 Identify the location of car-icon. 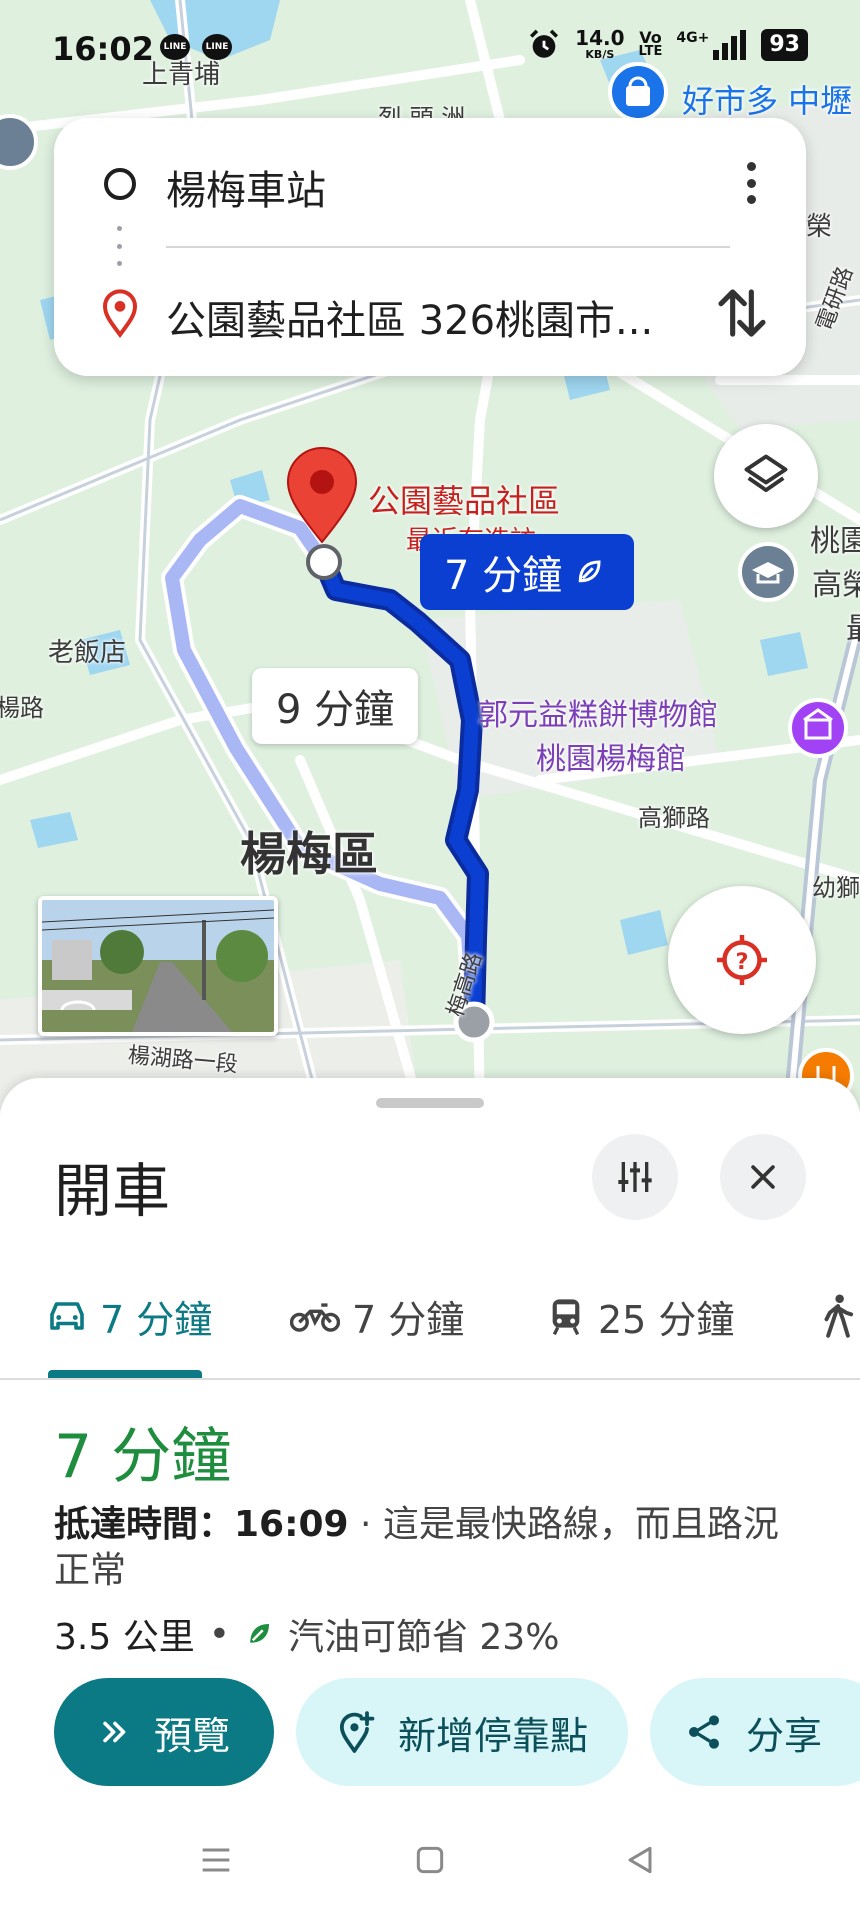
(67, 1316).